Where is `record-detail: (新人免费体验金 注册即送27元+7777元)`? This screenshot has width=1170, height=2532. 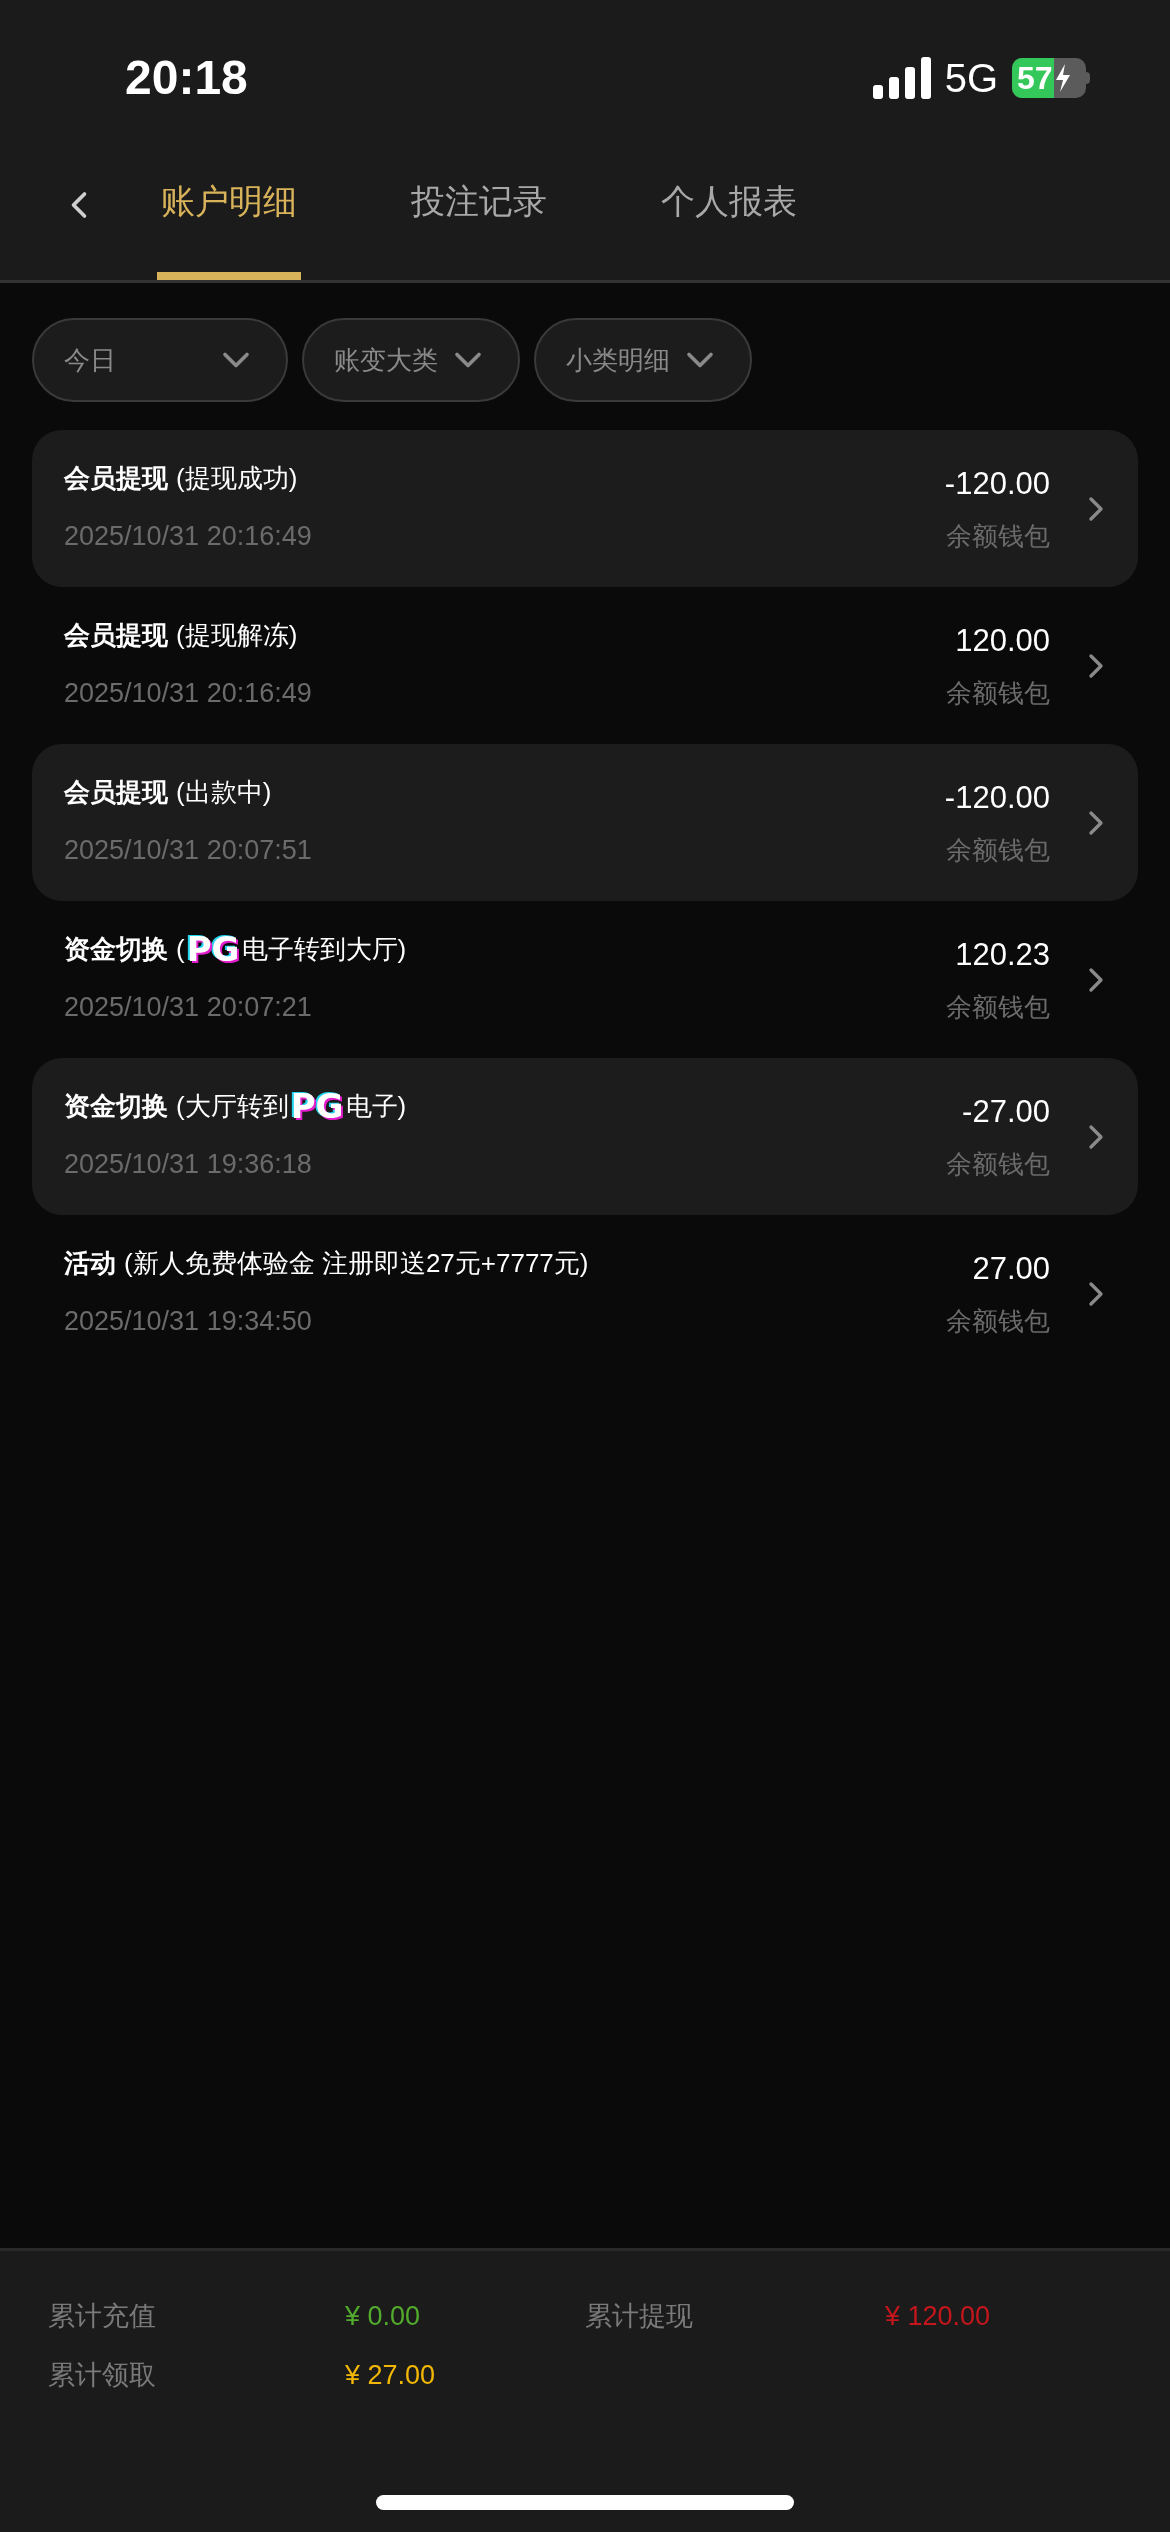
record-detail: (新人免费体验金 注册即送27元+7777元) is located at coordinates (356, 1263).